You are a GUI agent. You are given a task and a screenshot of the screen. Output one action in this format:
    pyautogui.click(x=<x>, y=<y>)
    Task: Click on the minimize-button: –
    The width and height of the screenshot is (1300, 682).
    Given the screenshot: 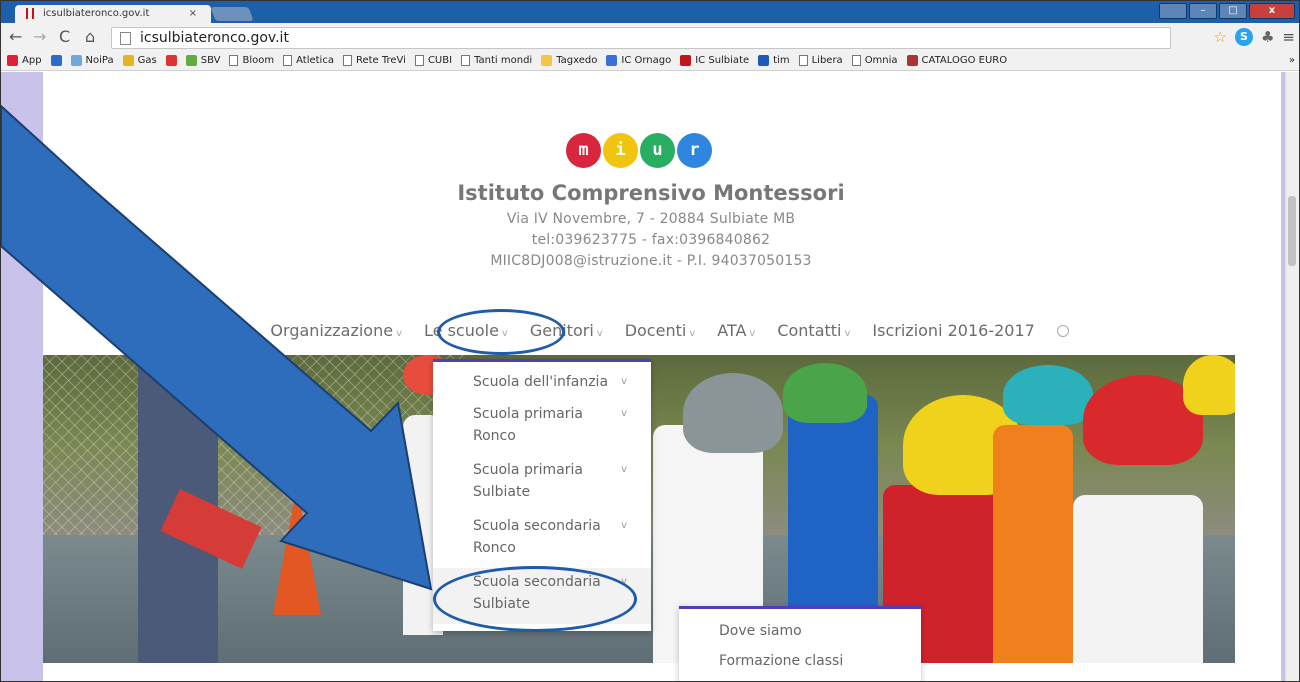 What is the action you would take?
    pyautogui.click(x=1203, y=11)
    